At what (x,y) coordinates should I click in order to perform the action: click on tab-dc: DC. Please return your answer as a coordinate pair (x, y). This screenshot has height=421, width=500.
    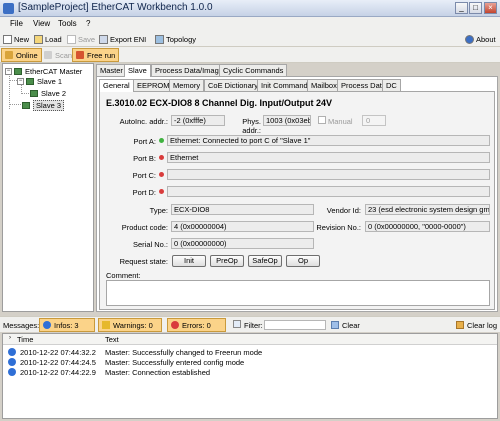
    Looking at the image, I should click on (391, 85).